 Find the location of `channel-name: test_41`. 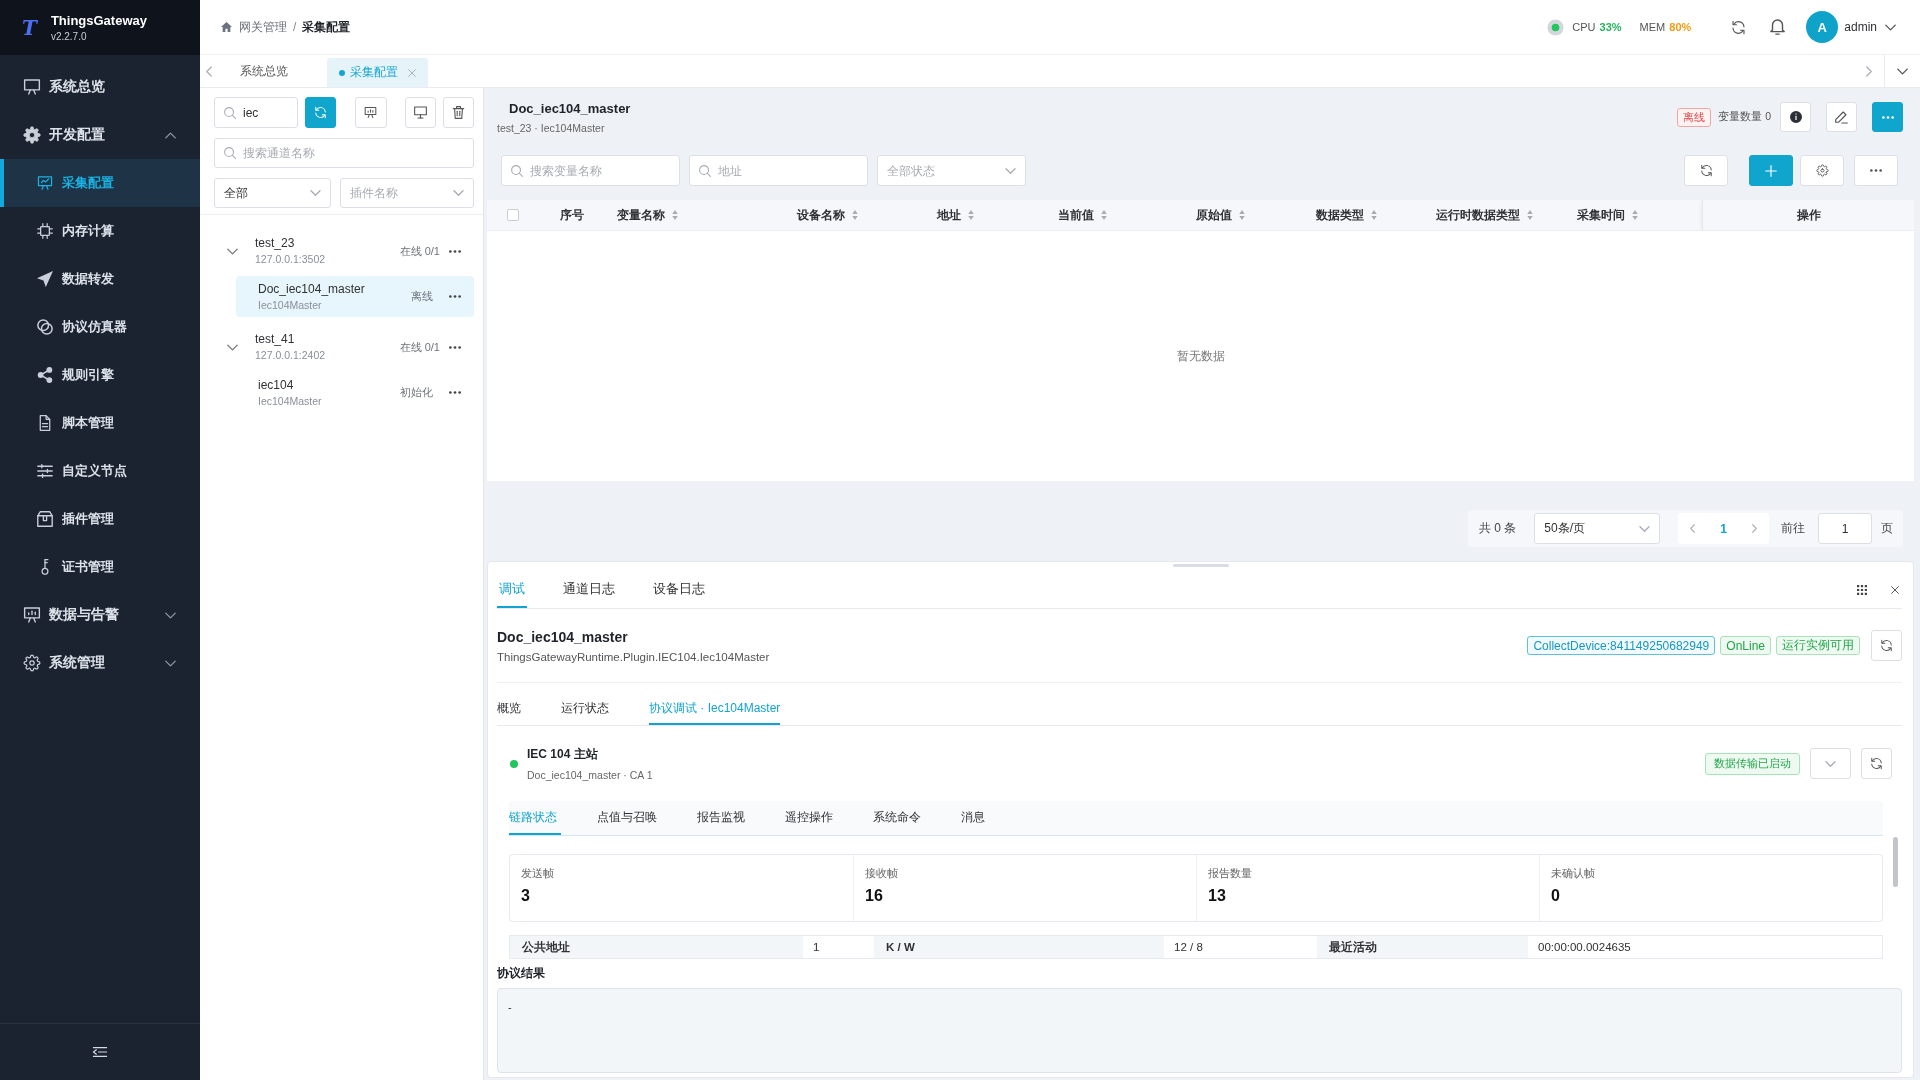

channel-name: test_41 is located at coordinates (275, 339).